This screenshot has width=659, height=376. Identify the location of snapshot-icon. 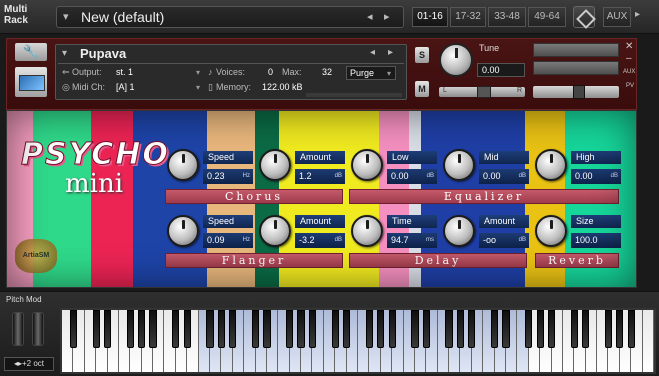
(584, 17).